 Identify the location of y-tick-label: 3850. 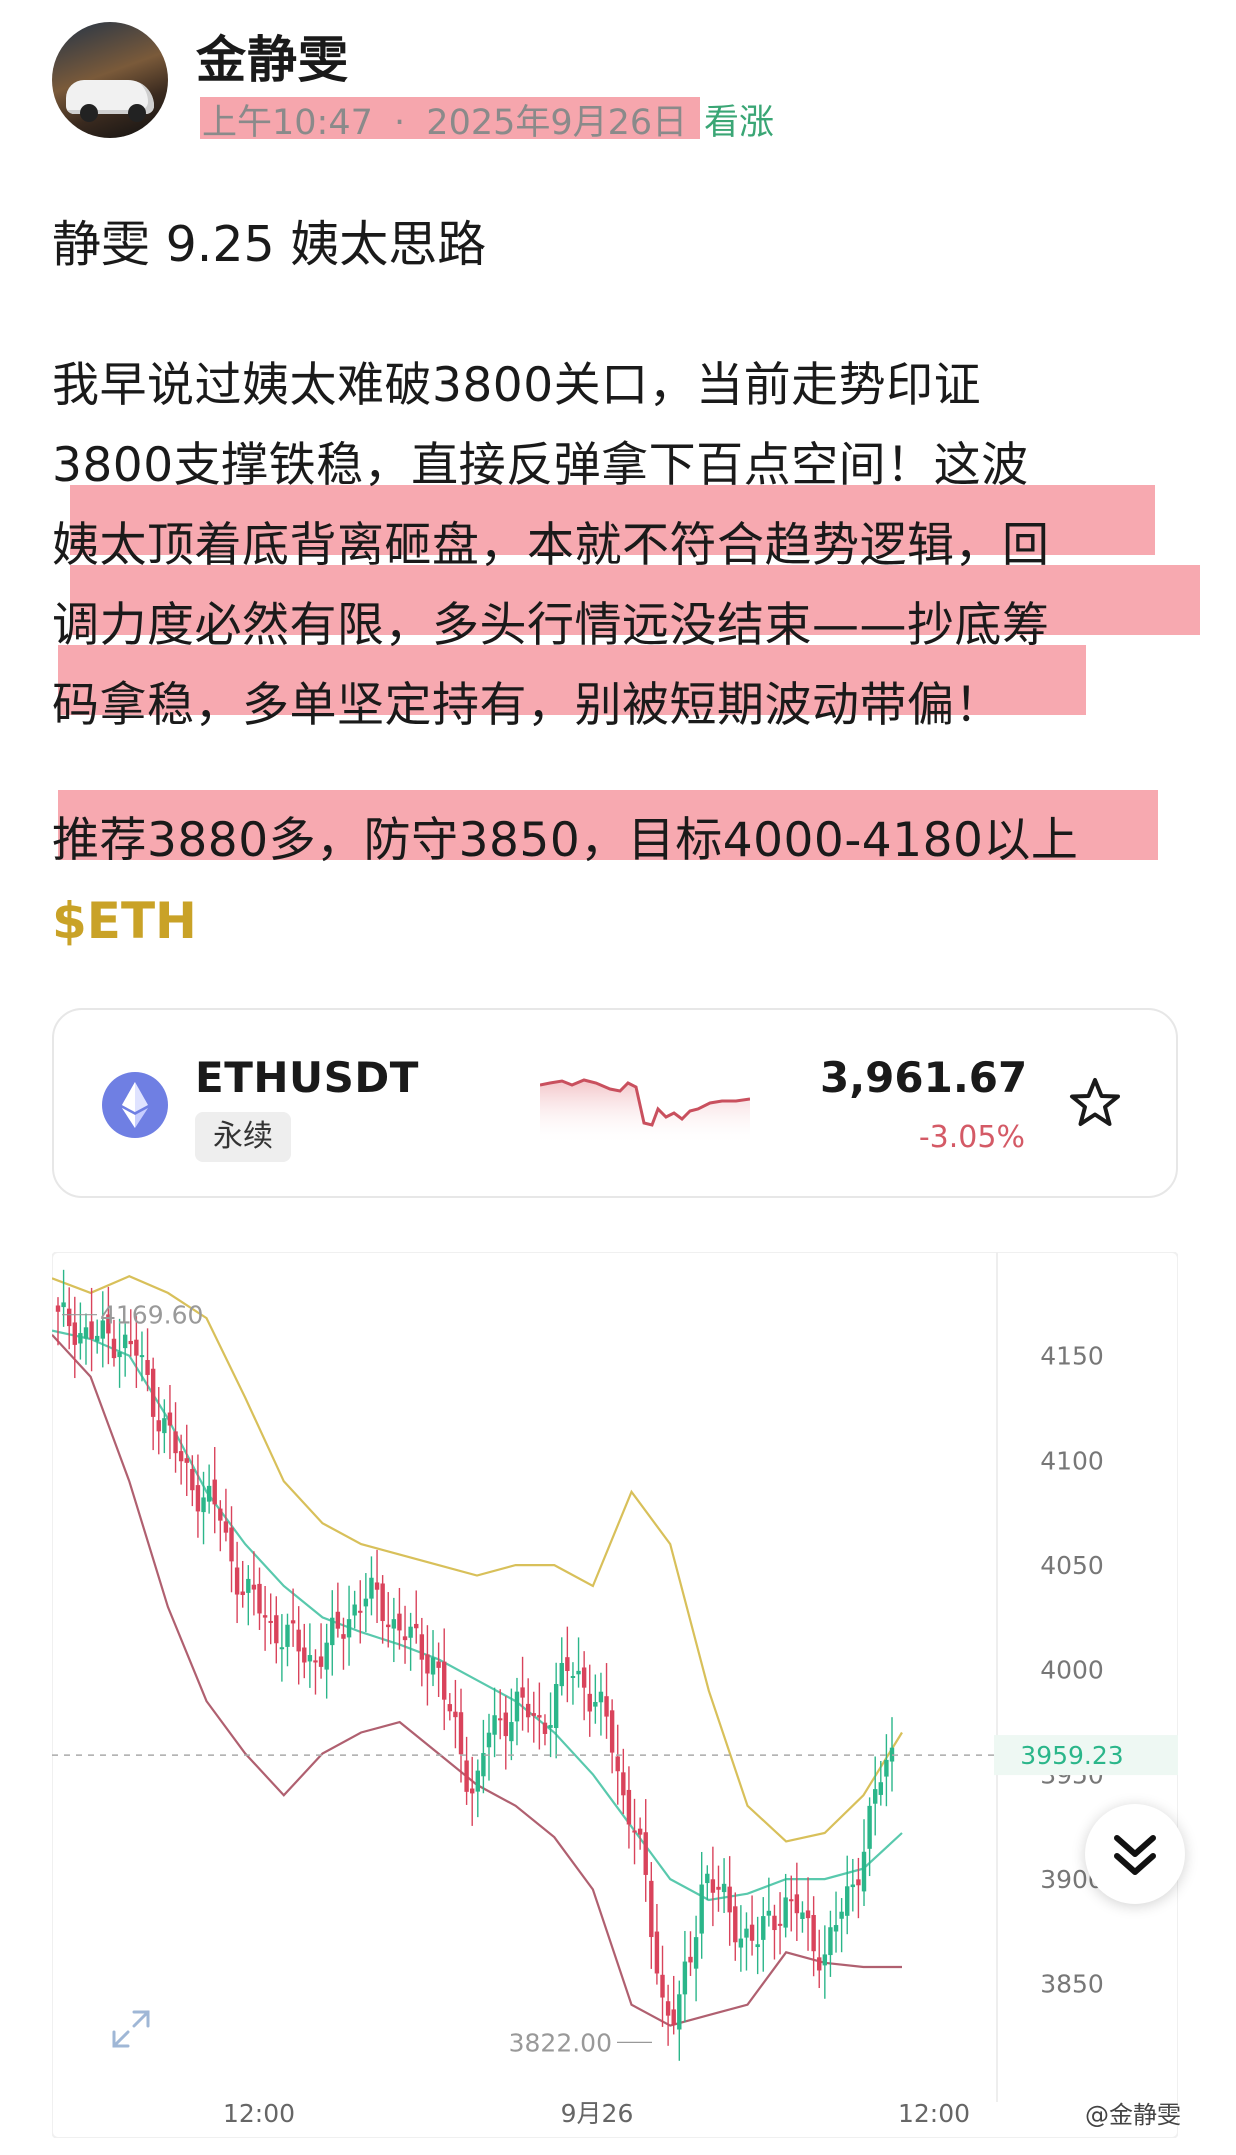
(1072, 1984).